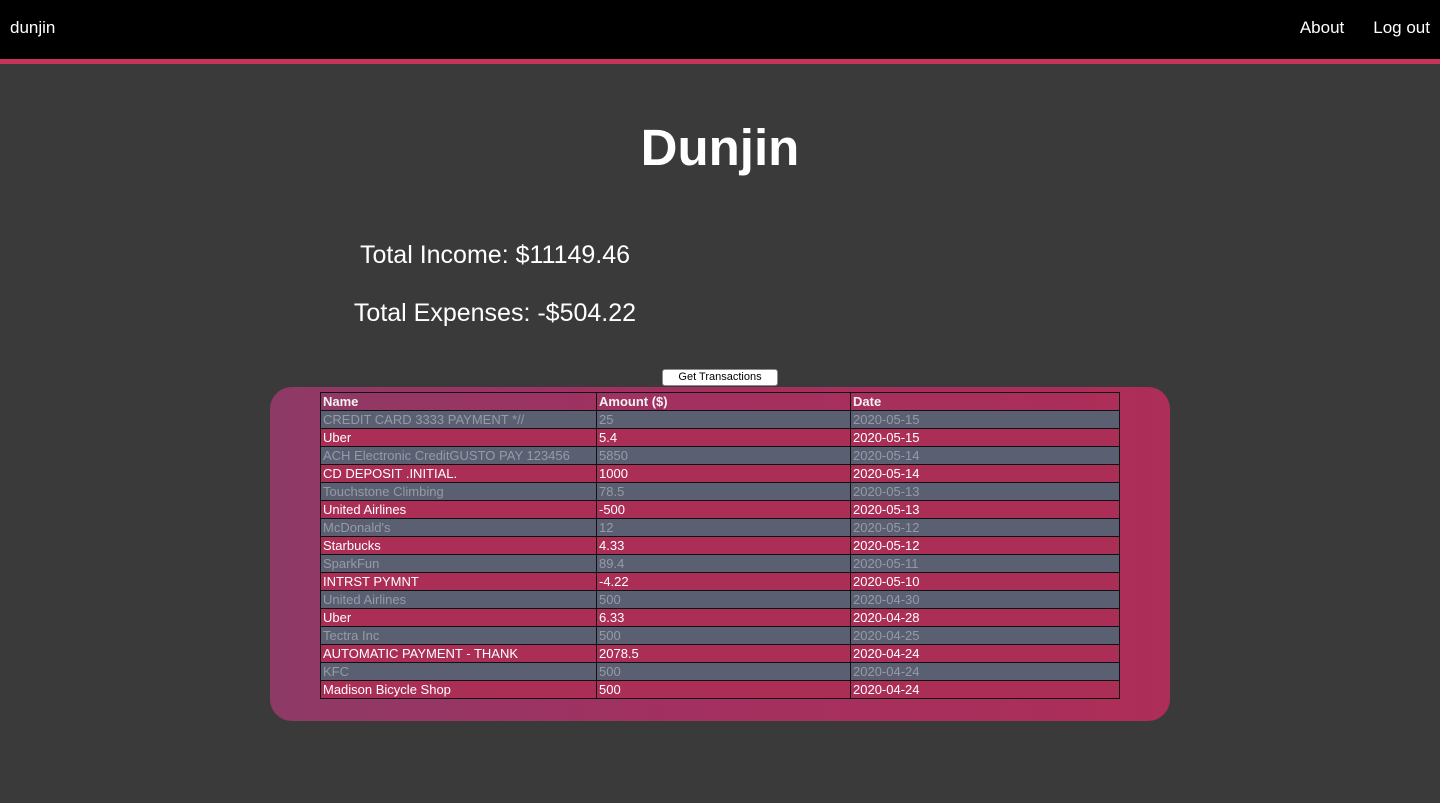  Describe the element at coordinates (495, 255) in the screenshot. I see `total-income: Total Income: $11149.46` at that location.